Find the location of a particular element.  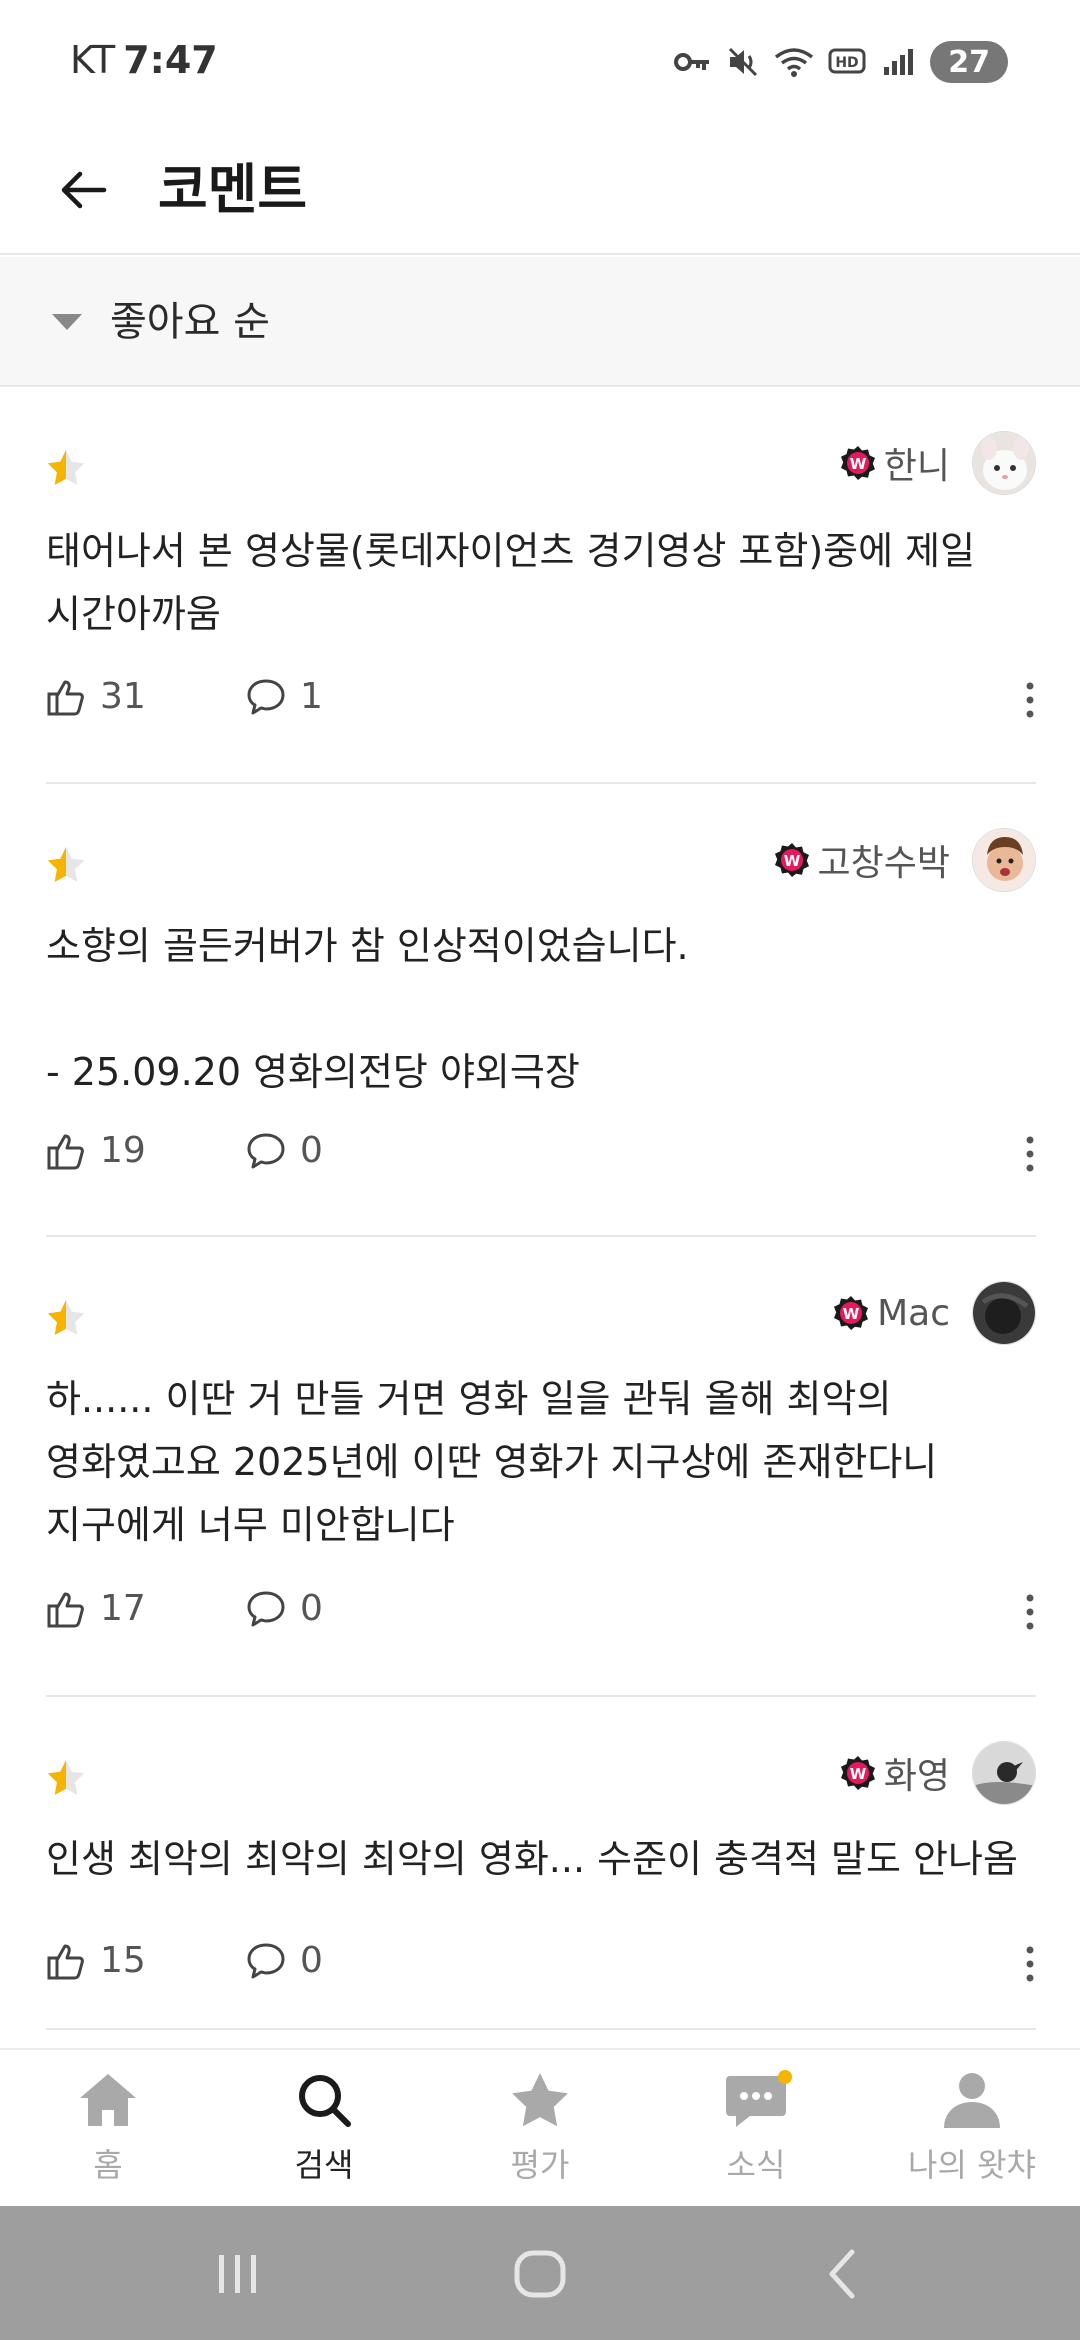

comment-user: W 한니 is located at coordinates (938, 463).